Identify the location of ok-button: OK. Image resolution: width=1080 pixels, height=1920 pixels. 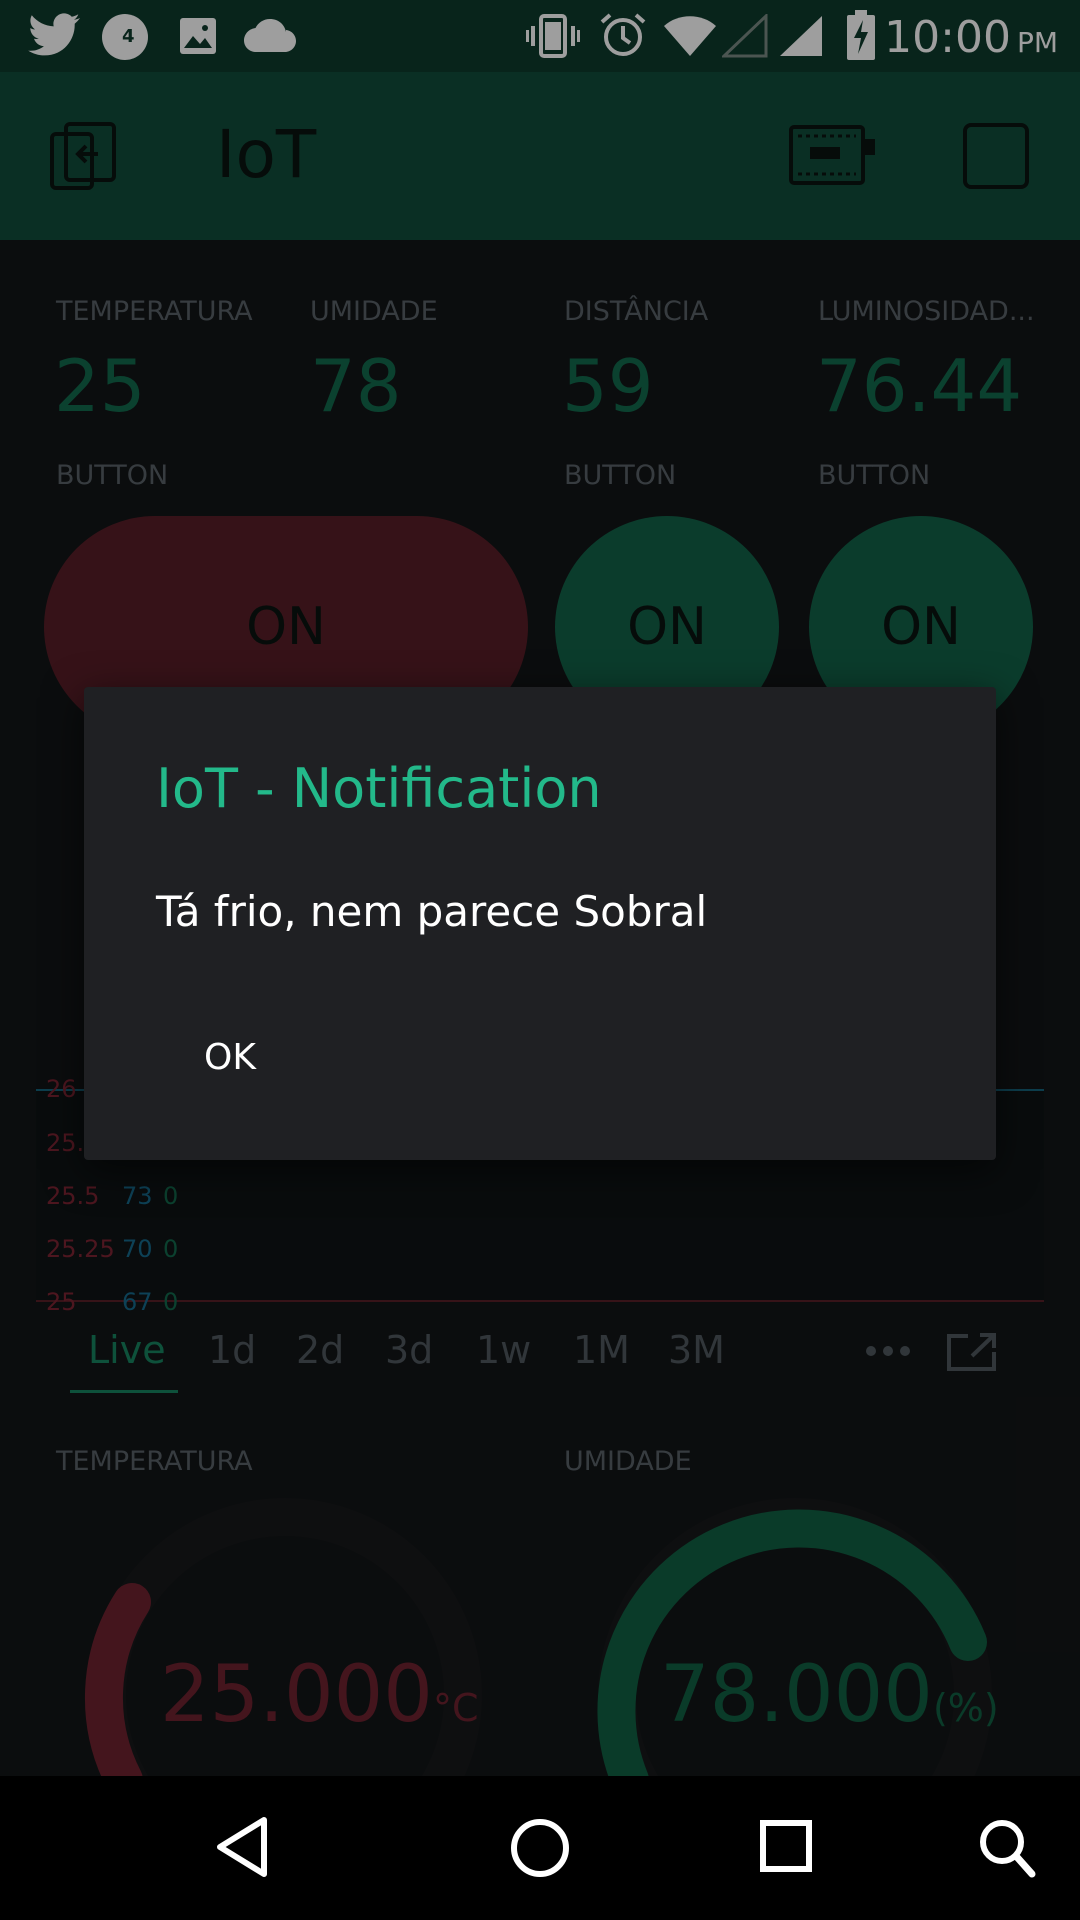
(230, 1057).